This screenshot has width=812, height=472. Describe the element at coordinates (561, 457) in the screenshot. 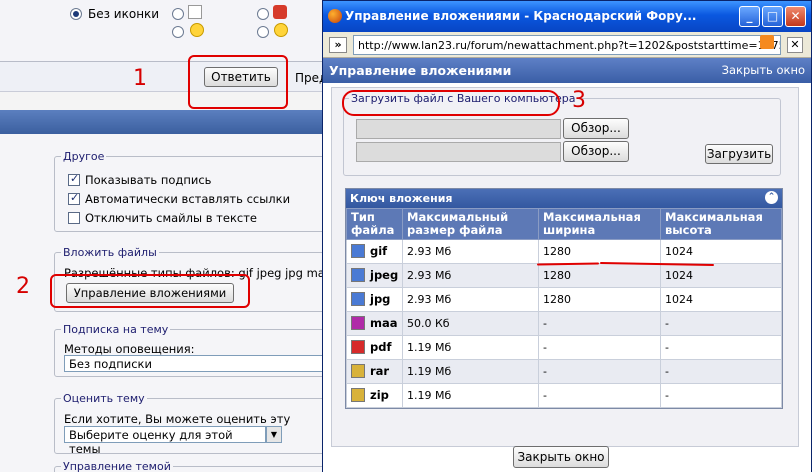

I see `close-window-button: Закрыть окно` at that location.